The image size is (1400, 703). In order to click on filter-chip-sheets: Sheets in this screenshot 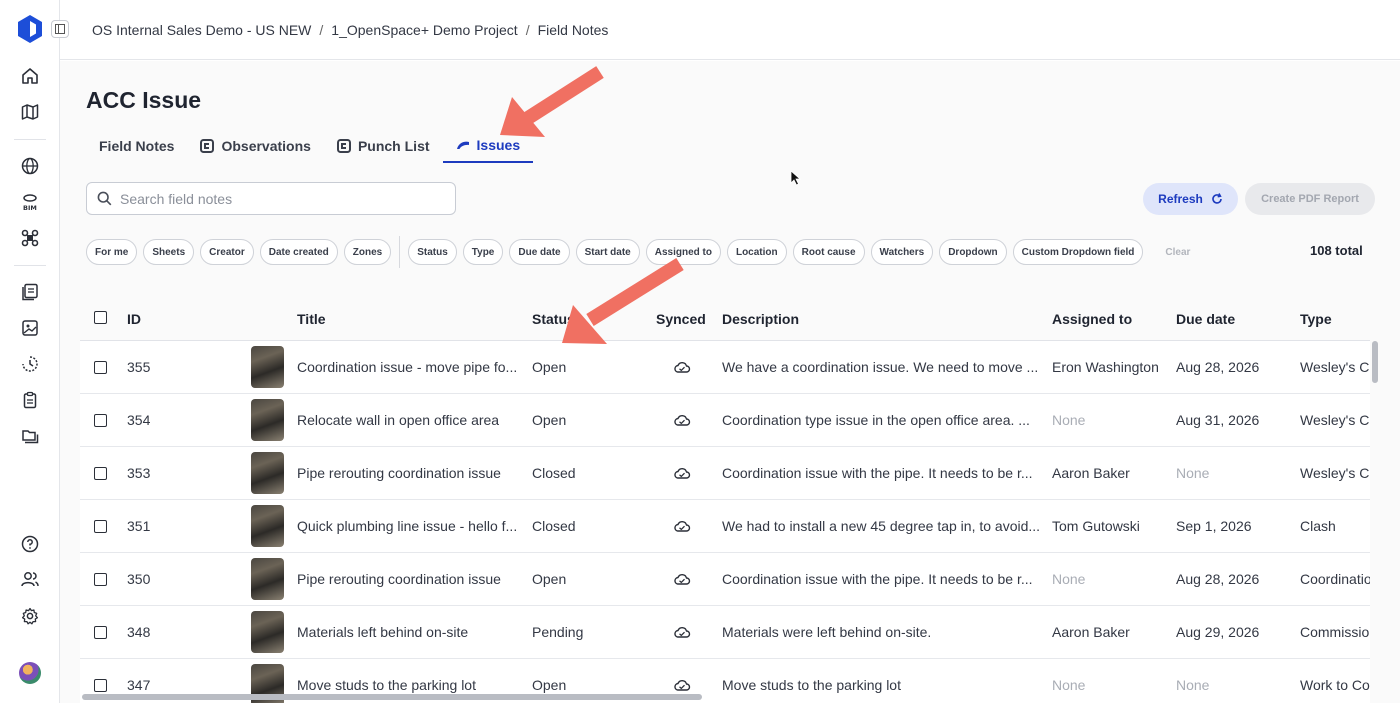, I will do `click(169, 252)`.